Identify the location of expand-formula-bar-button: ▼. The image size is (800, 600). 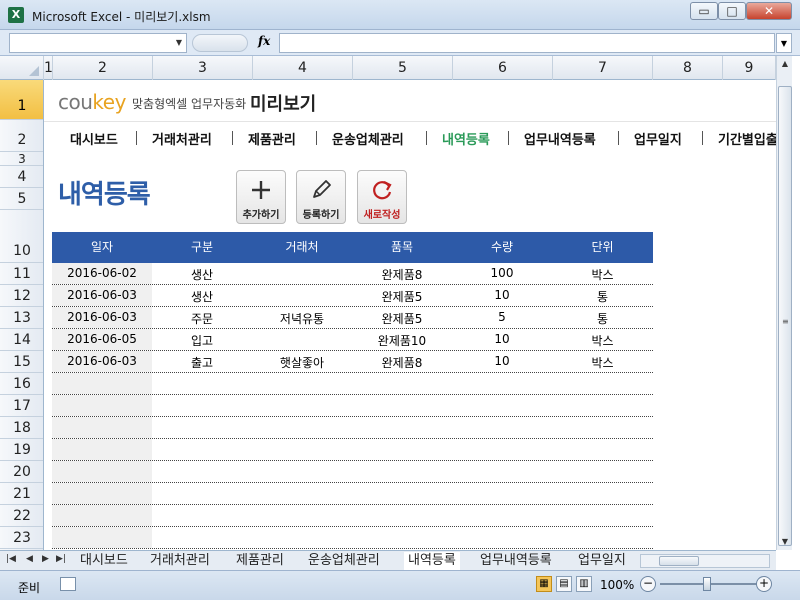
(784, 43).